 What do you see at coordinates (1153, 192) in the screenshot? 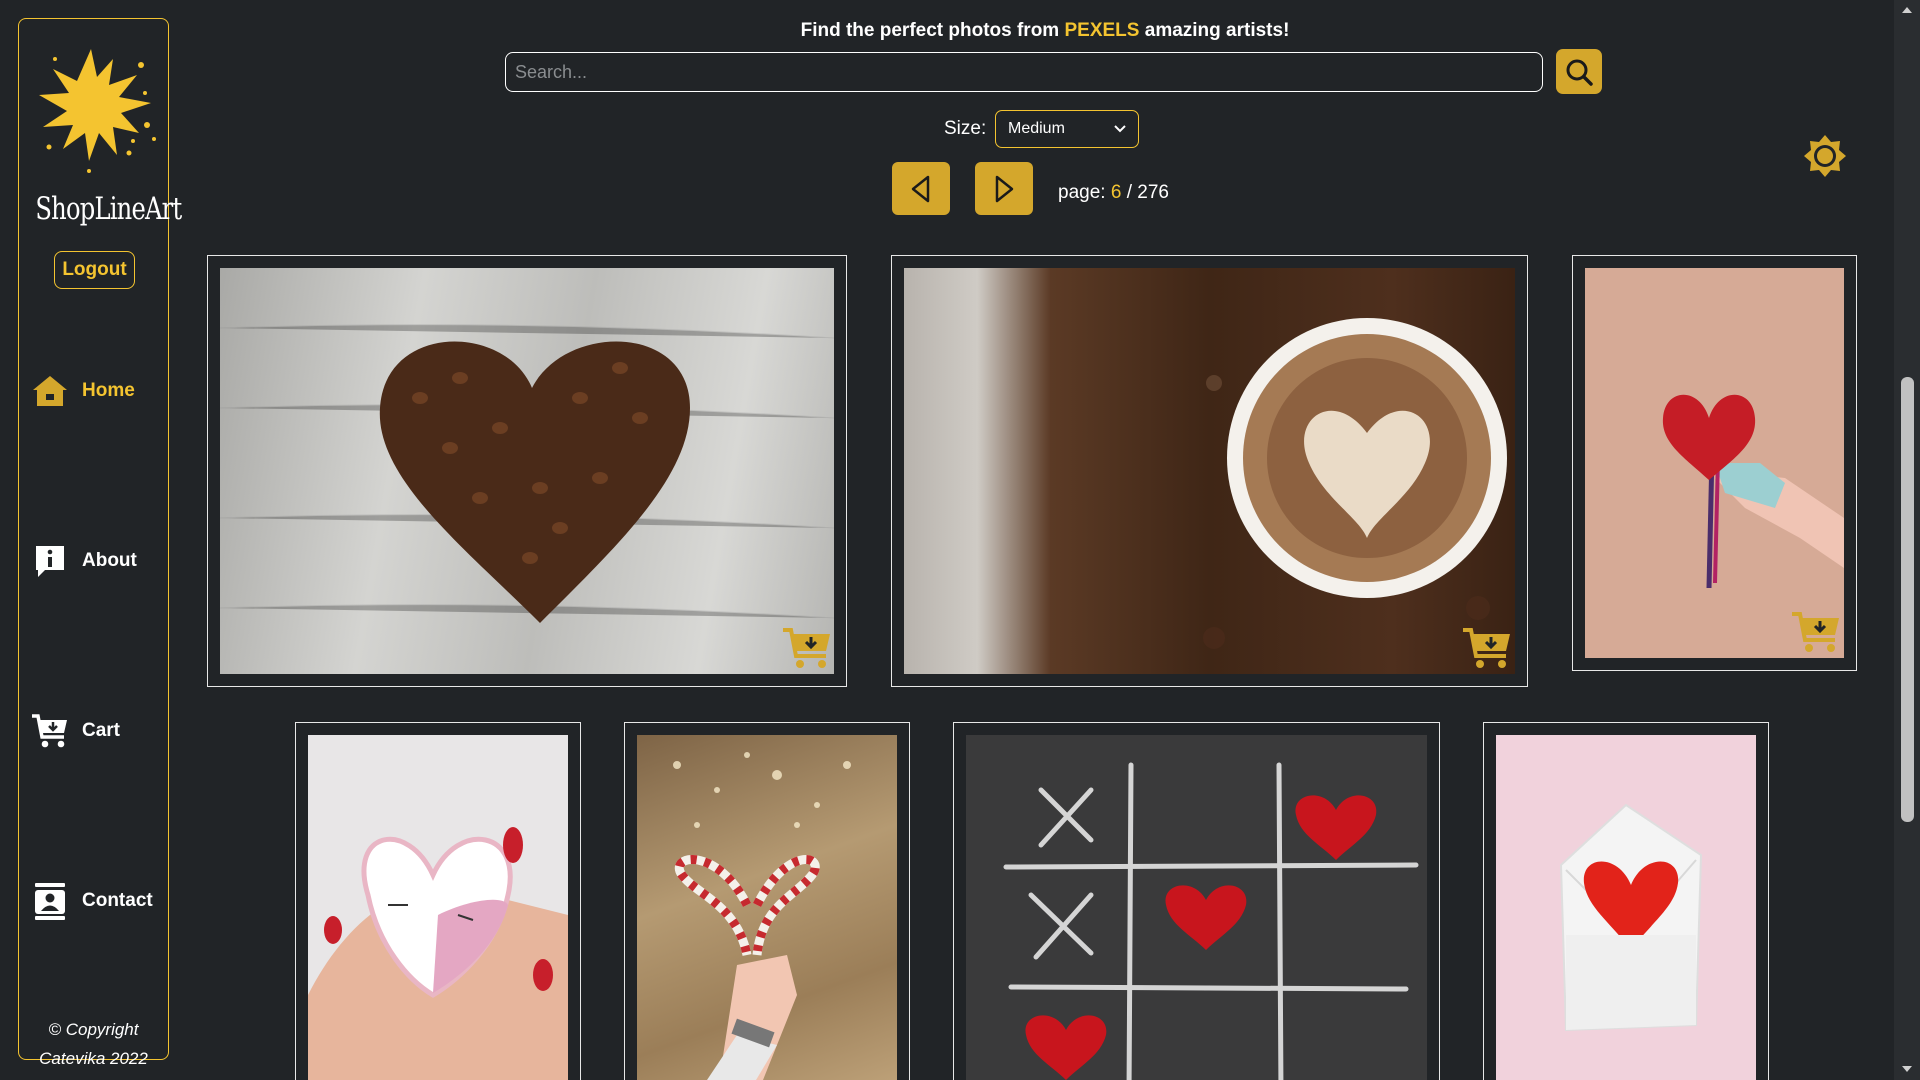
I see `page-total: 276` at bounding box center [1153, 192].